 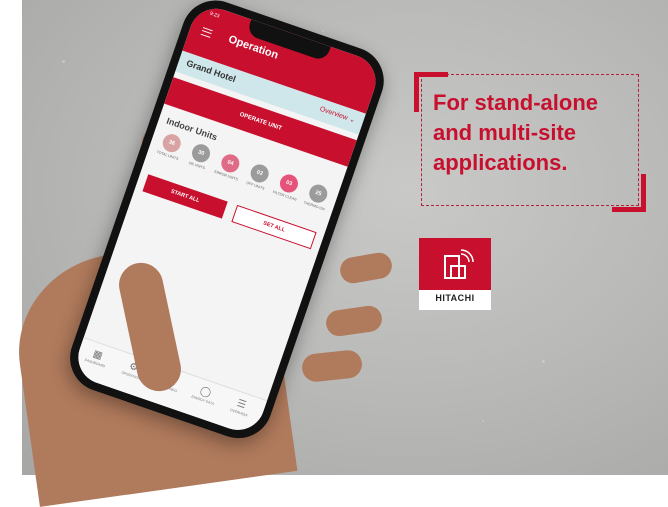 I want to click on nav-energy-data: ◯ ENERGY DATA, so click(x=204, y=395).